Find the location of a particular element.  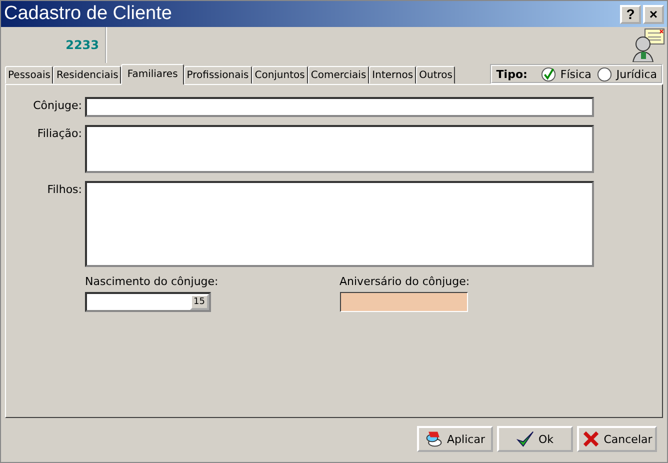

tab: Comerciais is located at coordinates (339, 75).